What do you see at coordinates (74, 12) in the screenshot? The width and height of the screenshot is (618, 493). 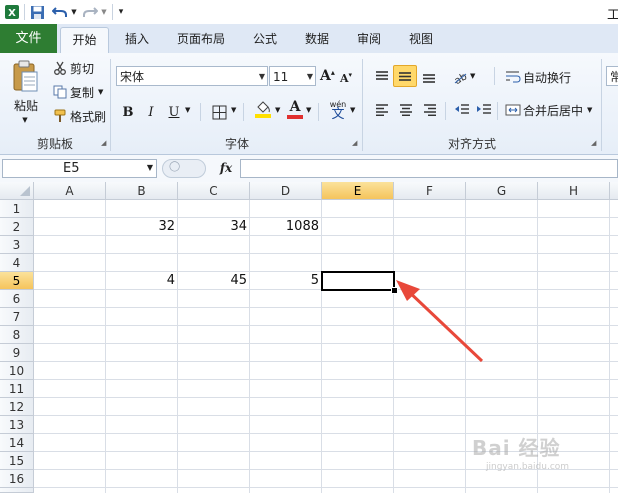 I see `undo-dropdown-icon: ▼` at bounding box center [74, 12].